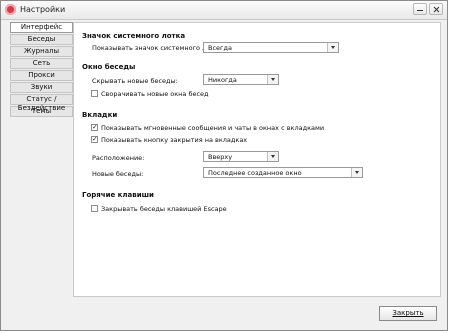 The width and height of the screenshot is (450, 333). What do you see at coordinates (420, 9) in the screenshot?
I see `minimize-button` at bounding box center [420, 9].